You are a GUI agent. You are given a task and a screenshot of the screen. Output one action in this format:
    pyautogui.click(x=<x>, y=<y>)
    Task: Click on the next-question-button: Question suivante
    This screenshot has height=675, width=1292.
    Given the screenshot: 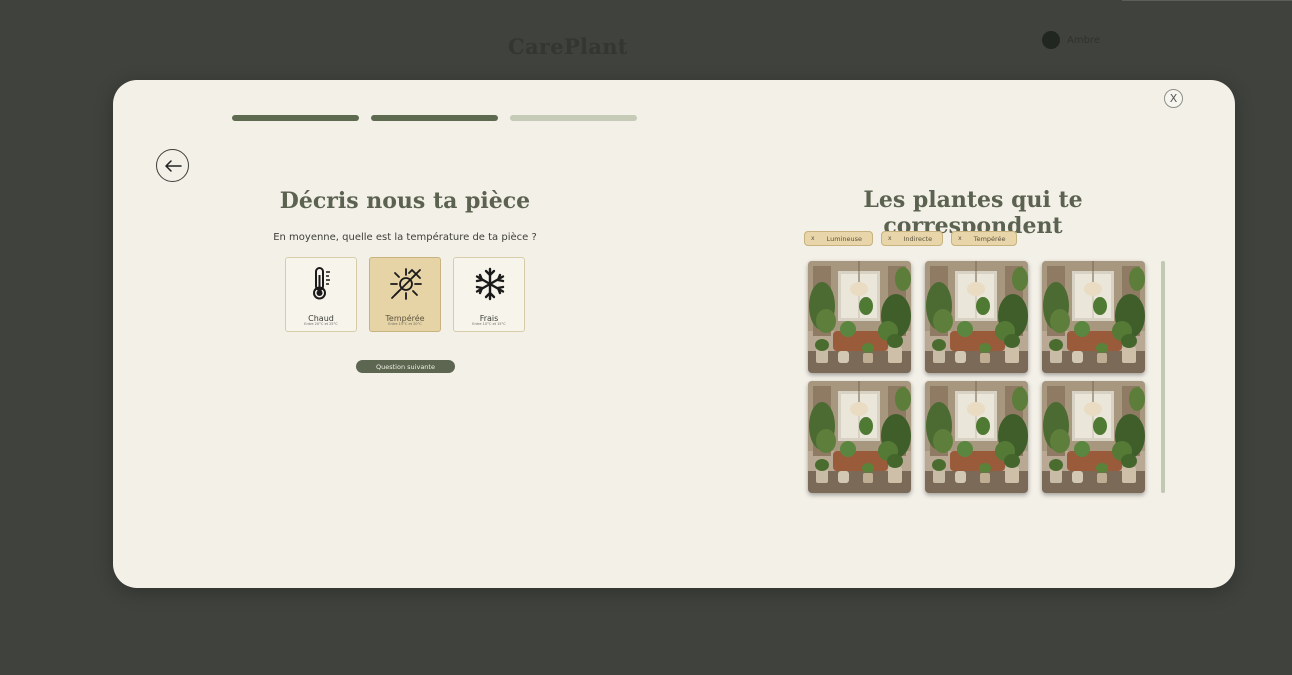 What is the action you would take?
    pyautogui.click(x=405, y=366)
    